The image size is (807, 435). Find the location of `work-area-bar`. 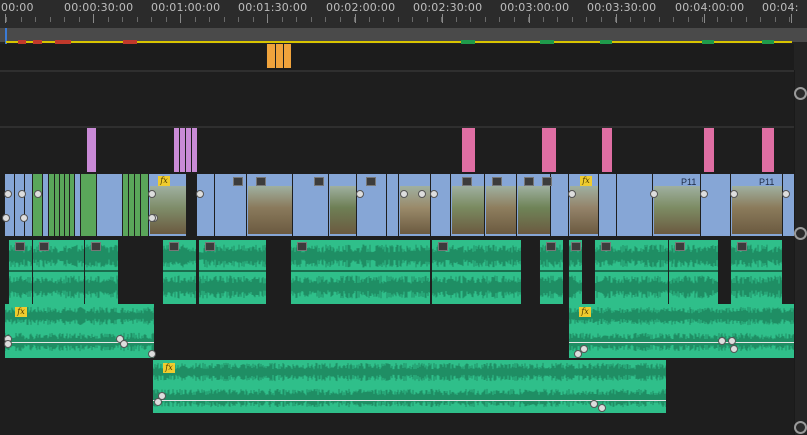

work-area-bar is located at coordinates (403, 35).